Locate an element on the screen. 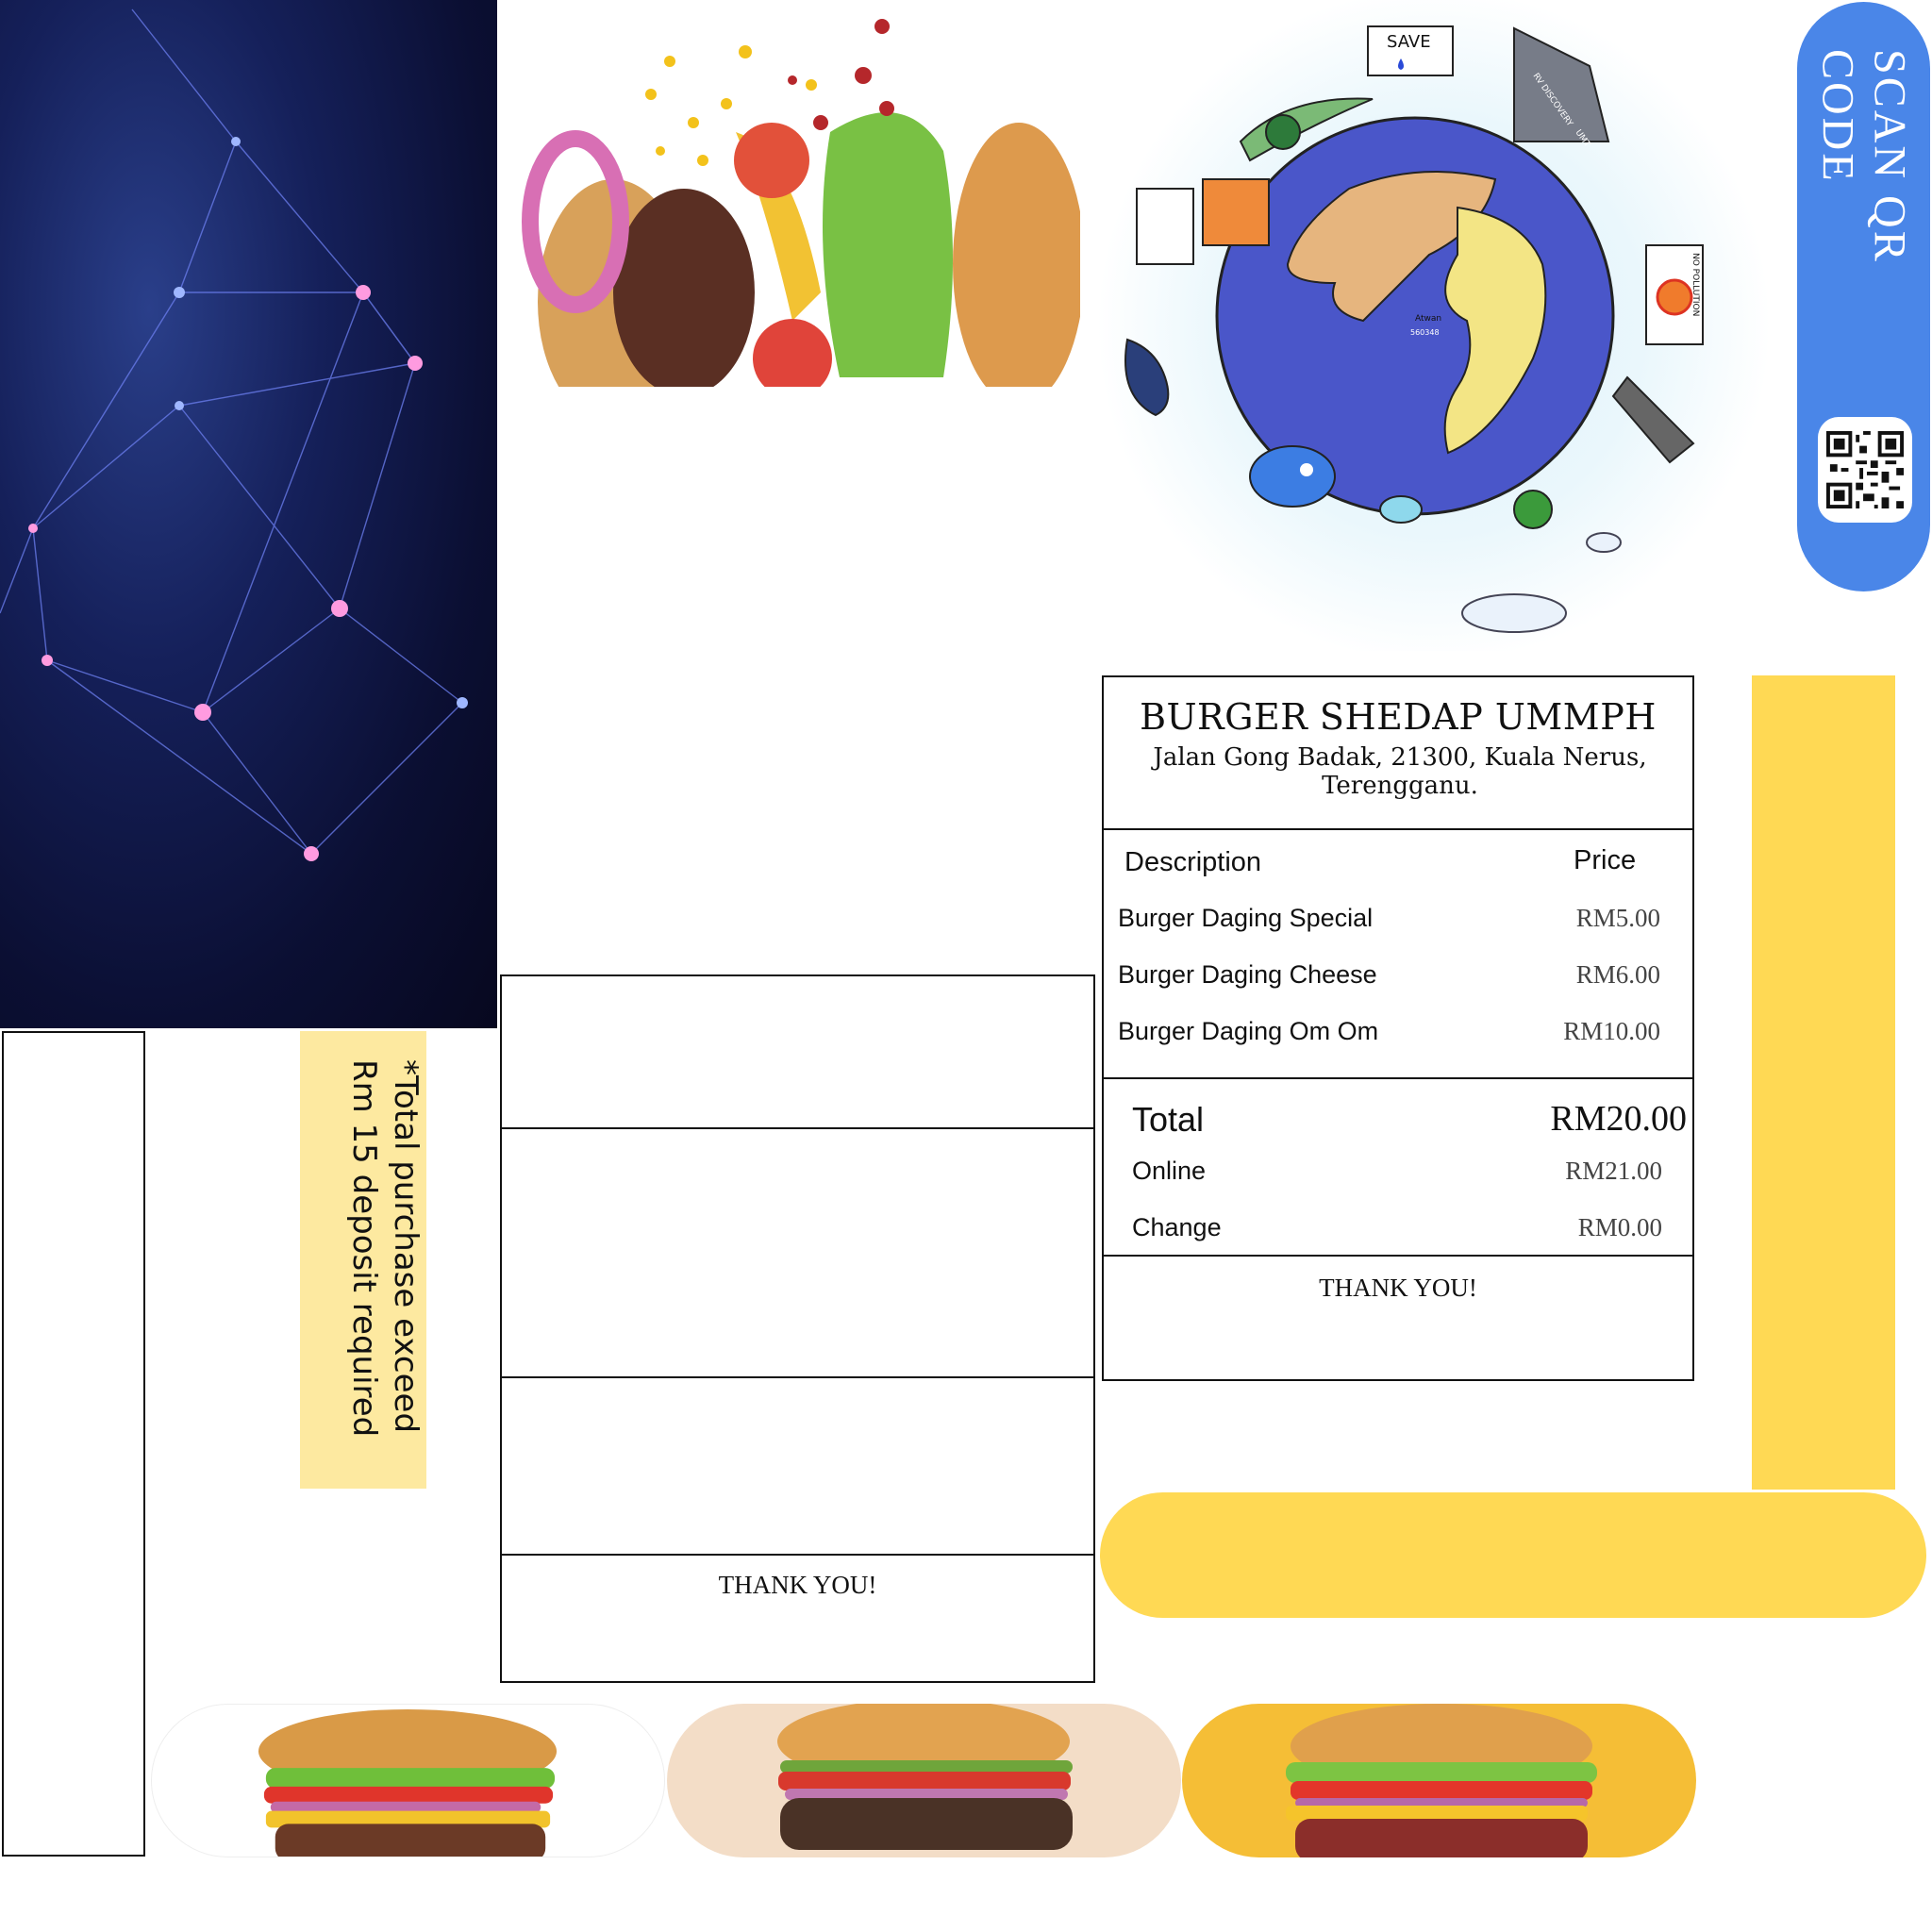 The width and height of the screenshot is (1932, 1932). item-price: RM6.00 is located at coordinates (1618, 974).